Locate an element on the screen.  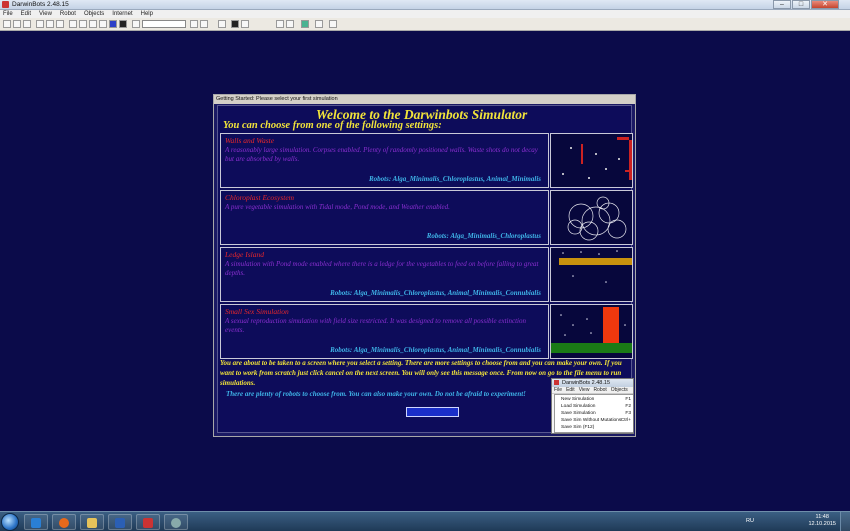
fullscreen-icon is located at coordinates (319, 24).